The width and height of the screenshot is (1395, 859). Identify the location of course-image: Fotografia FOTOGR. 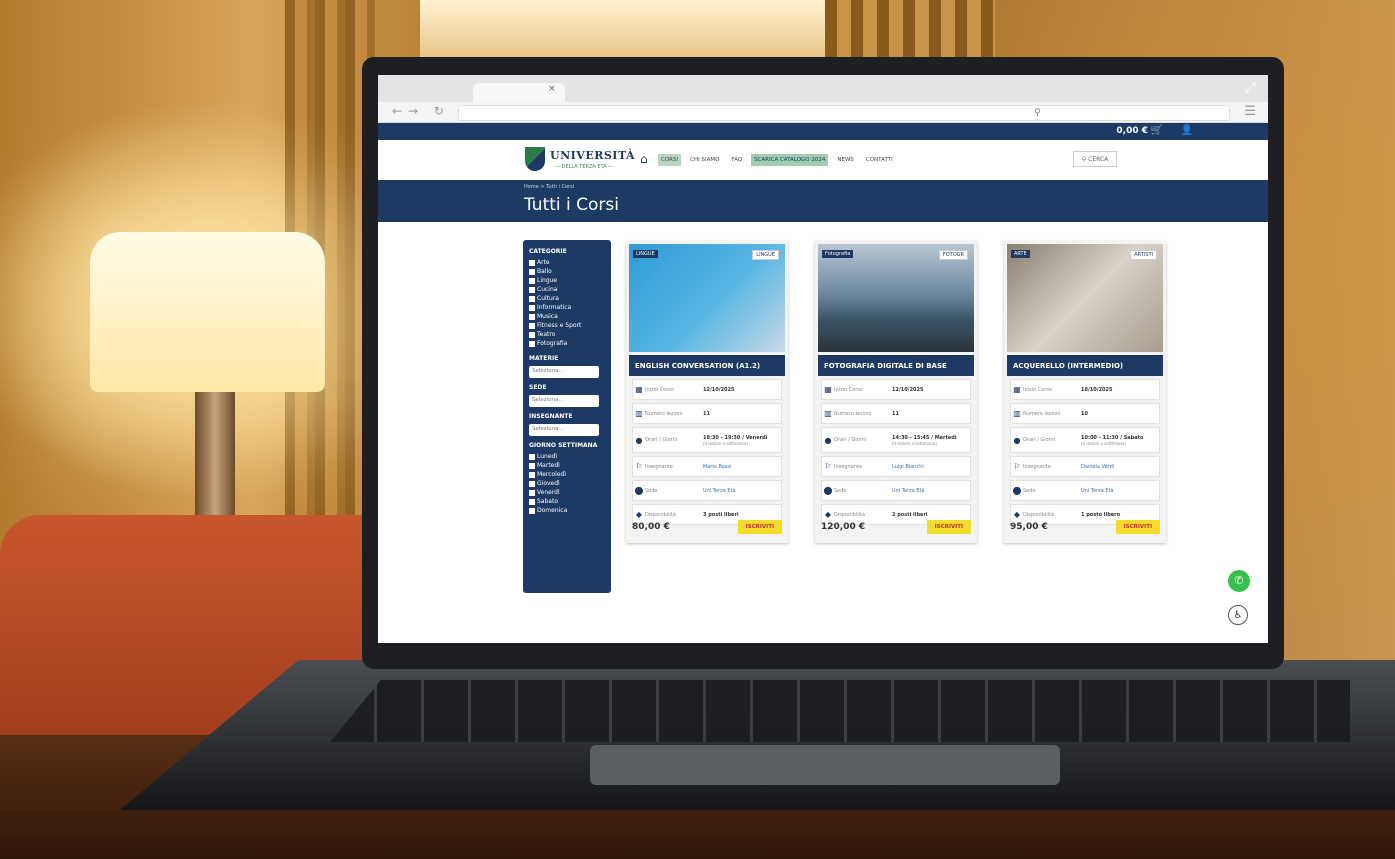
(896, 298).